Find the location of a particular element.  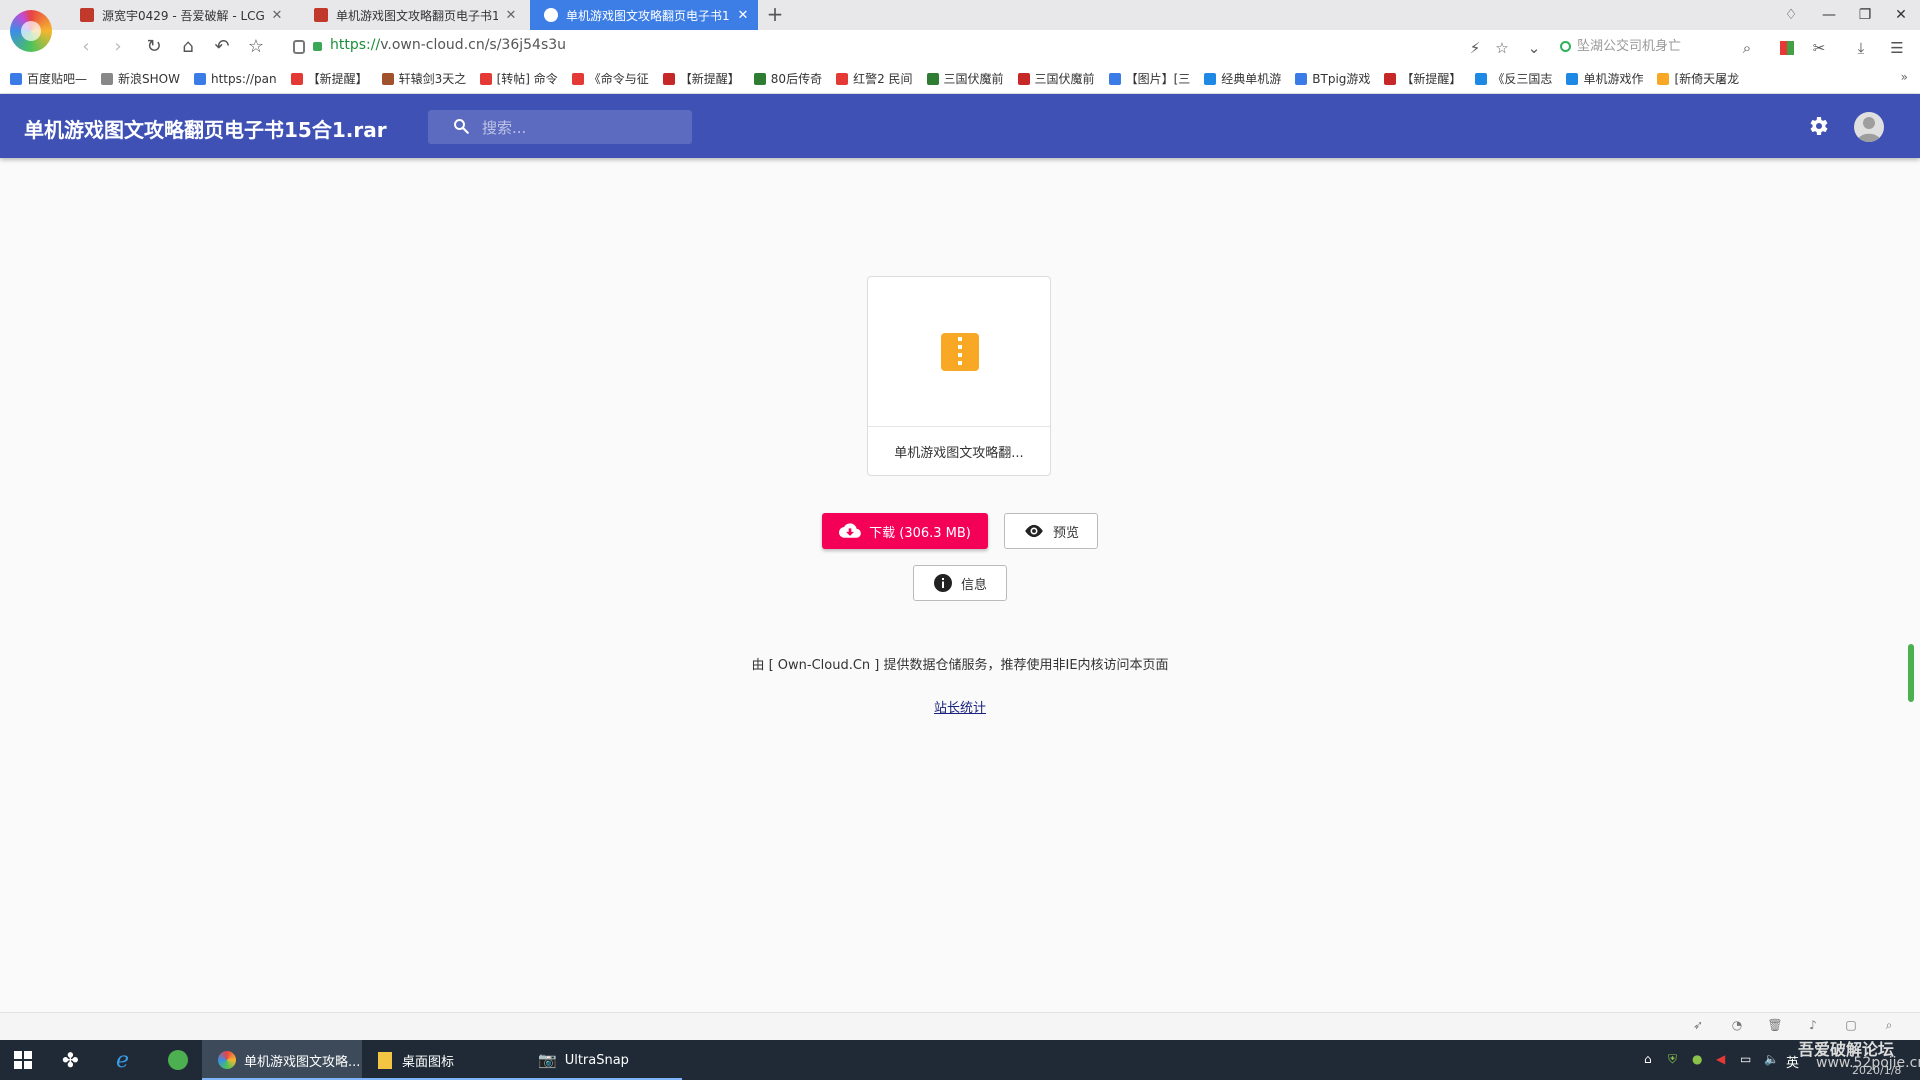

reload-icon: ↻ is located at coordinates (154, 47).